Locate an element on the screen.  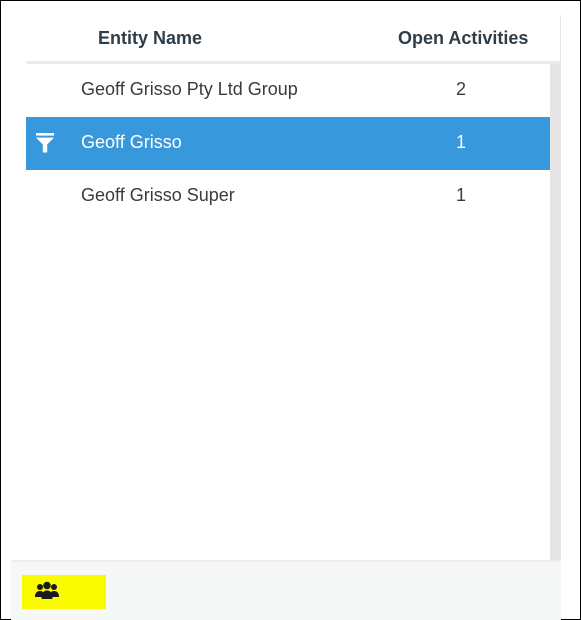
panel-right-border is located at coordinates (560, 317).